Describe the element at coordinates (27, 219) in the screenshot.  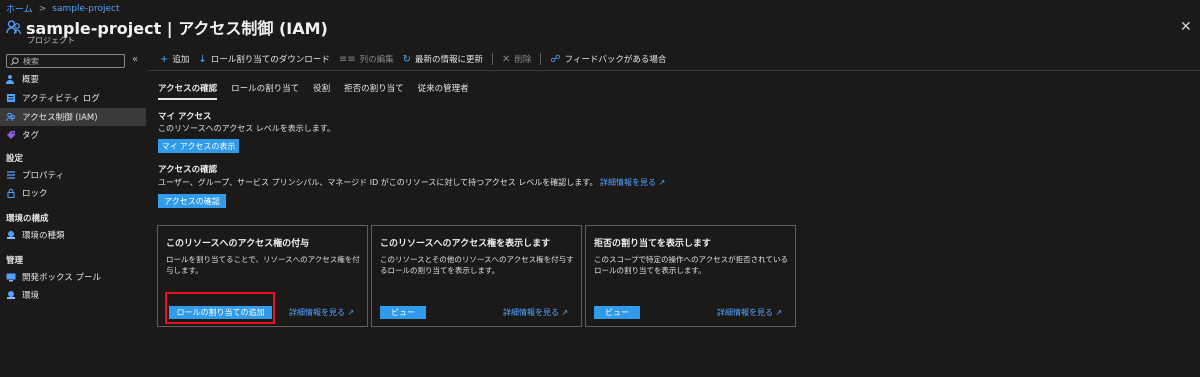
I see `sidebar-section-environment-config: 環境の構成` at that location.